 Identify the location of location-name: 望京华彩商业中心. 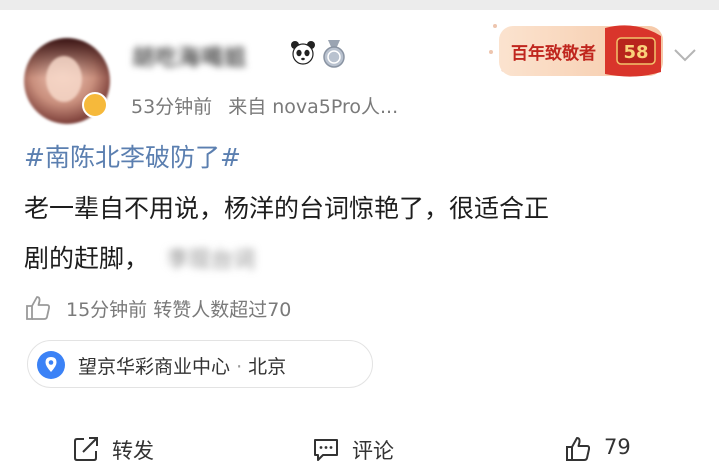
(154, 367).